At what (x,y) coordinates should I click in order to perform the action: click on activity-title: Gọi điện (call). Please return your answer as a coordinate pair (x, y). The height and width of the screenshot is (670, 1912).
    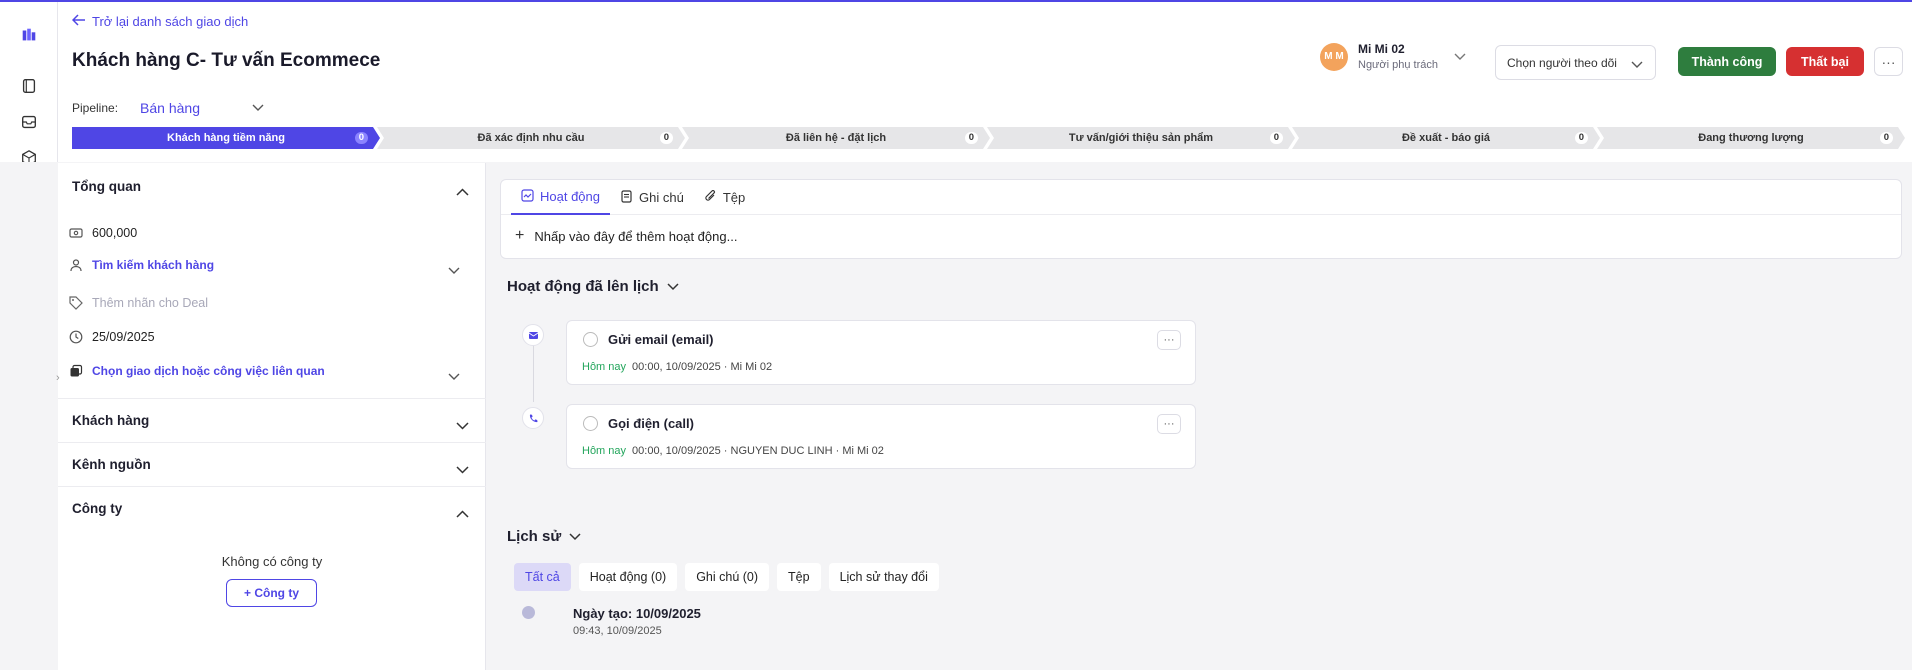
    Looking at the image, I should click on (651, 423).